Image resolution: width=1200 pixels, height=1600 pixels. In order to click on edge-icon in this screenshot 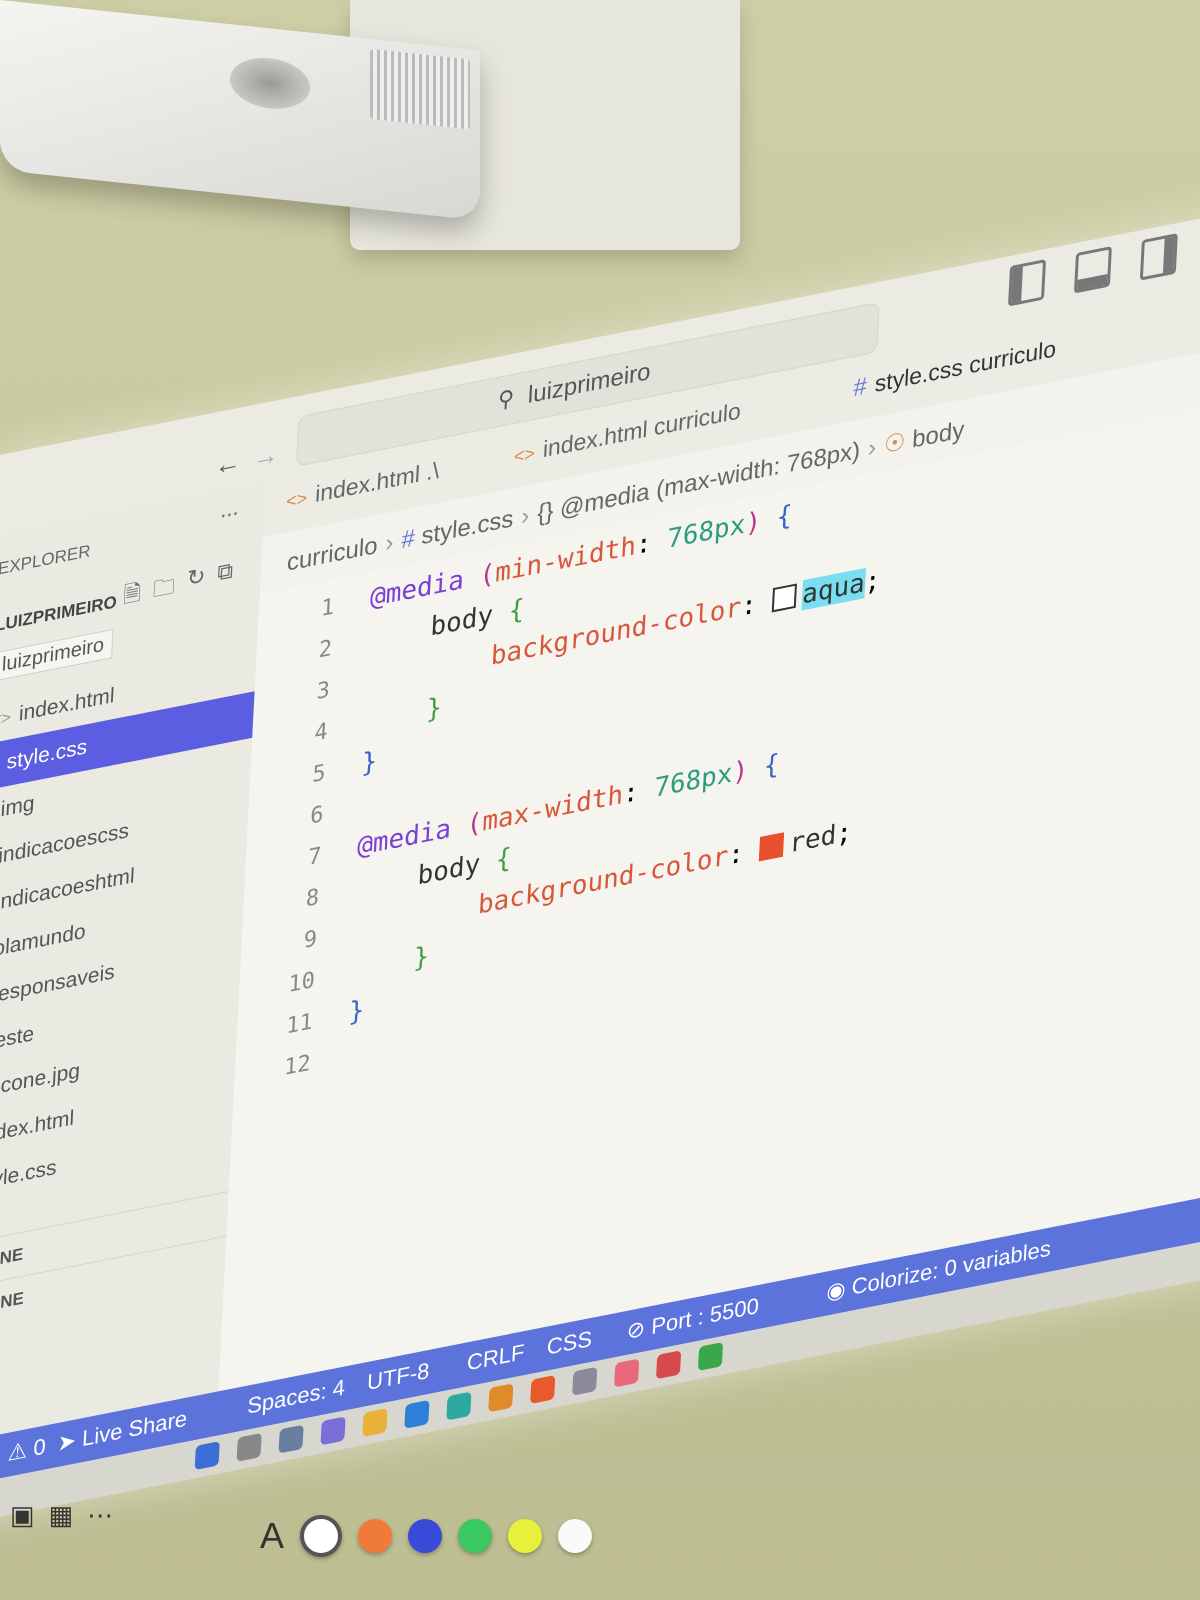, I will do `click(459, 1406)`.